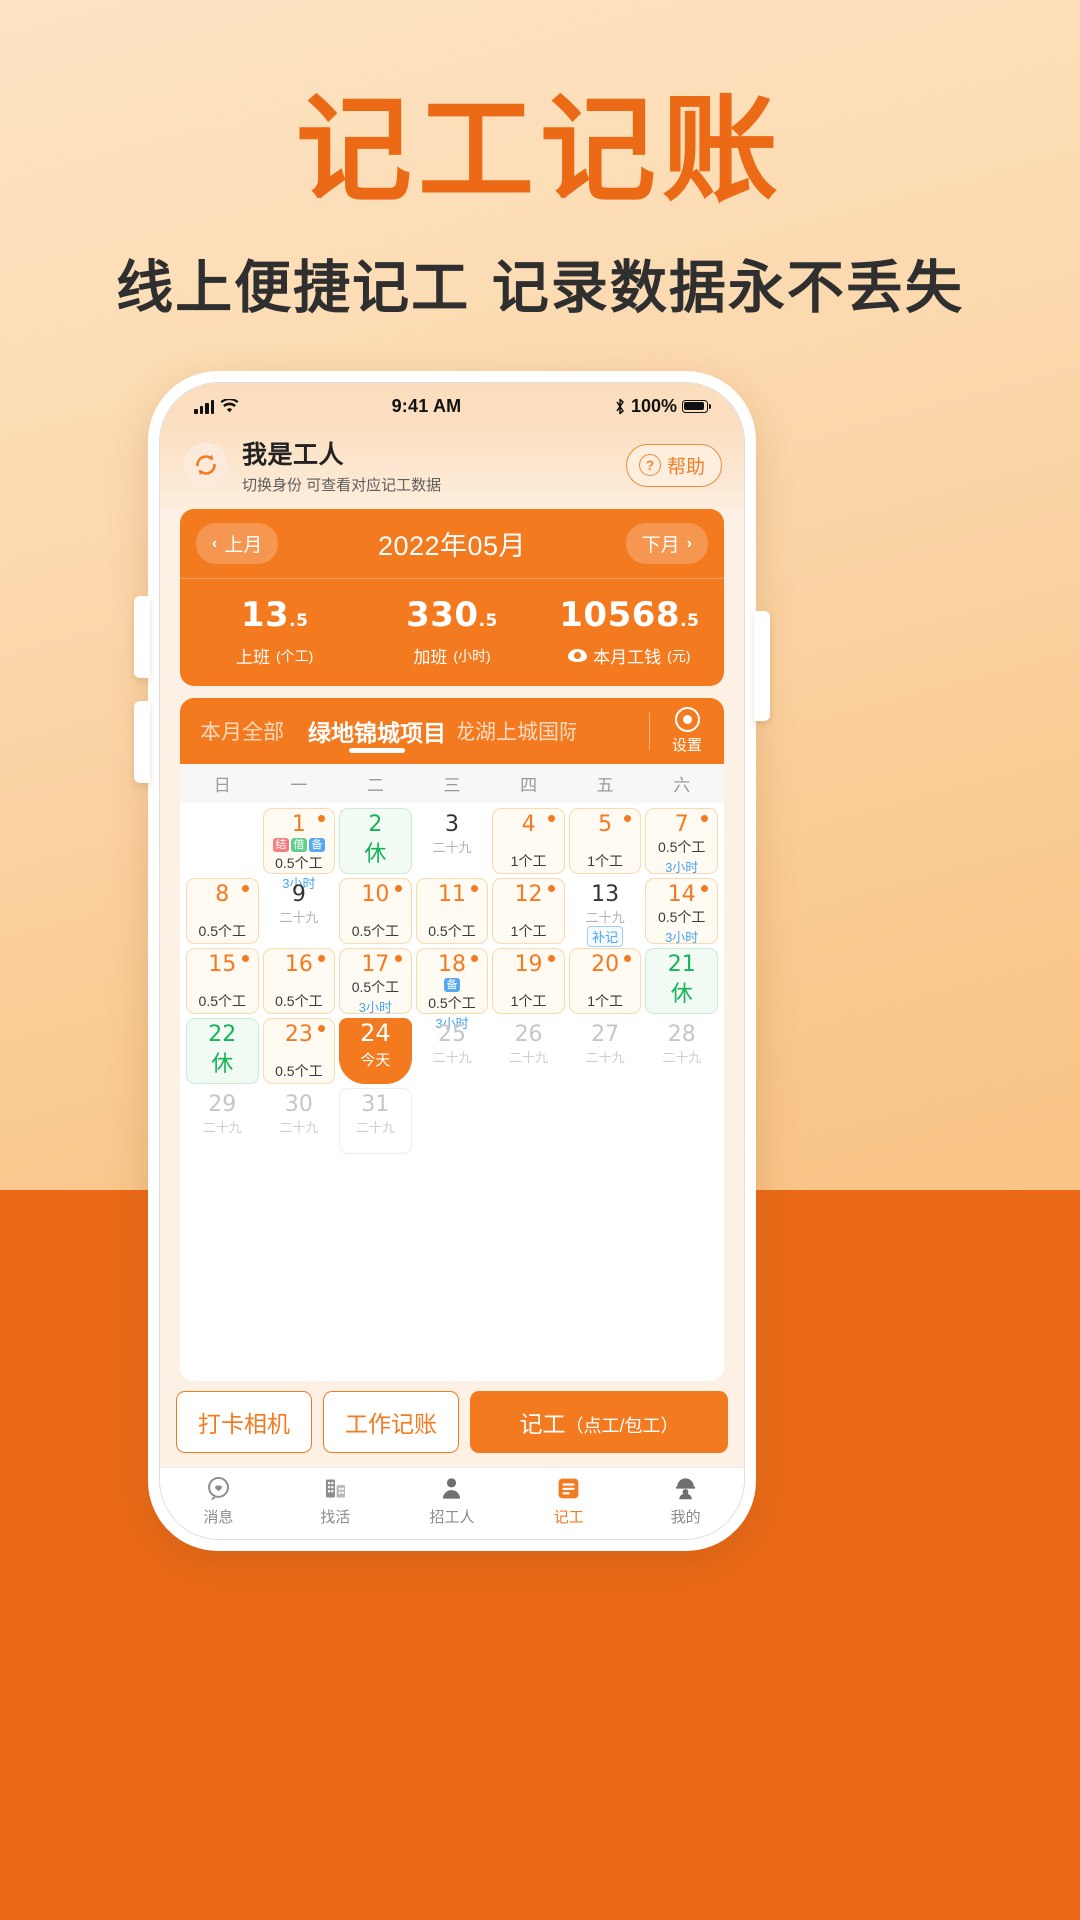 The image size is (1080, 1920). I want to click on calendar-cell-5: 5 1个工, so click(605, 841).